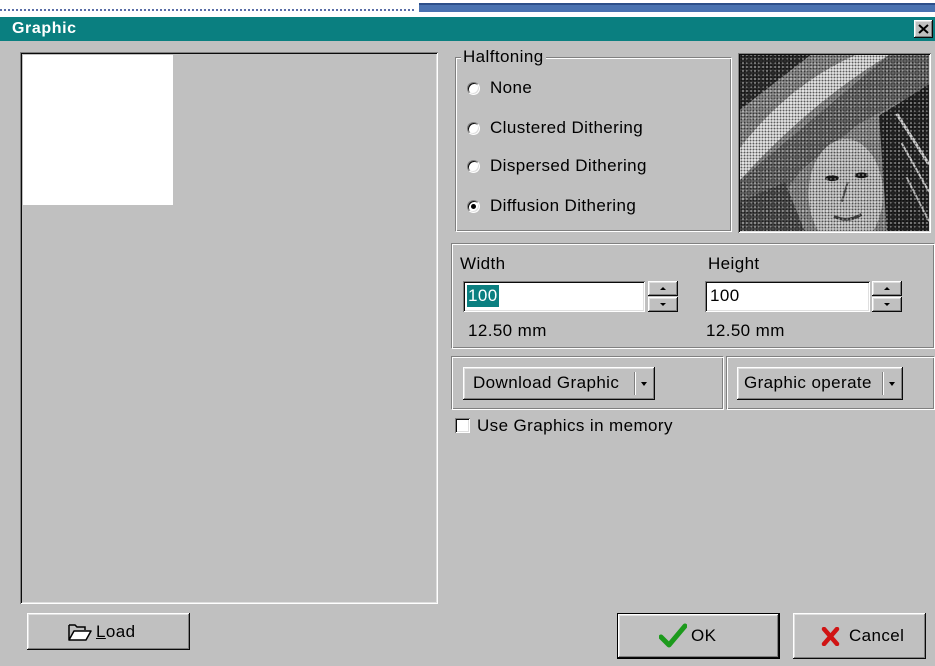  What do you see at coordinates (568, 166) in the screenshot?
I see `radio-dispersed-dithering-label: Dispersed Dithering` at bounding box center [568, 166].